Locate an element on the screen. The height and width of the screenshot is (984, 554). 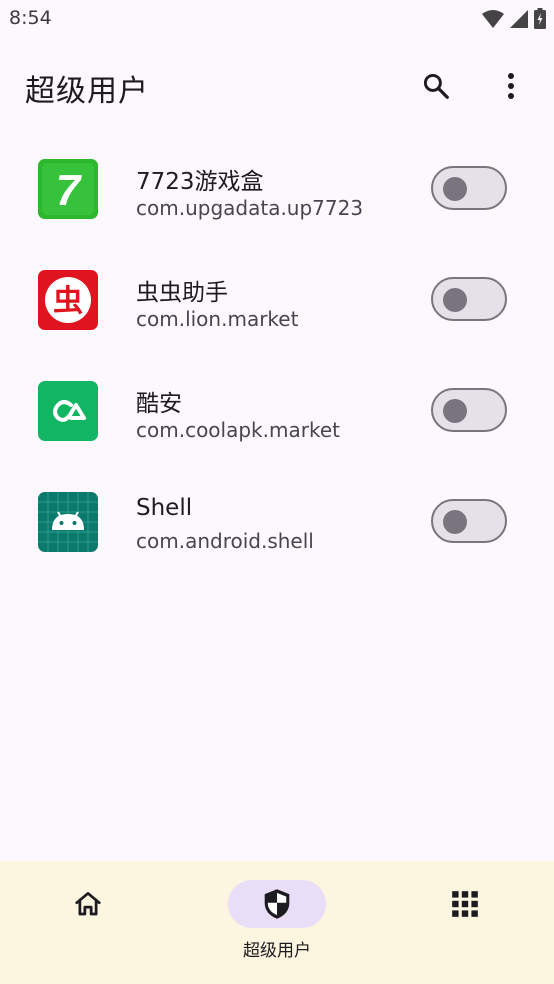
app-name: 7723游戏盒 is located at coordinates (200, 182).